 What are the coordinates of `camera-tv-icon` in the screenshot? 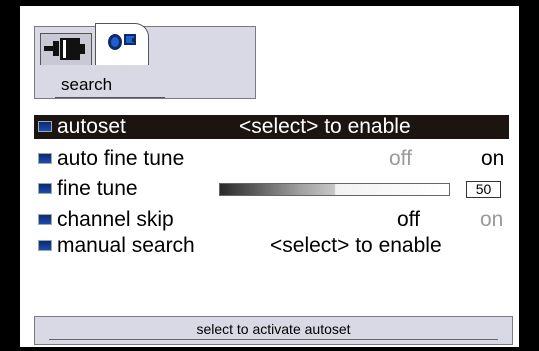 It's located at (122, 42).